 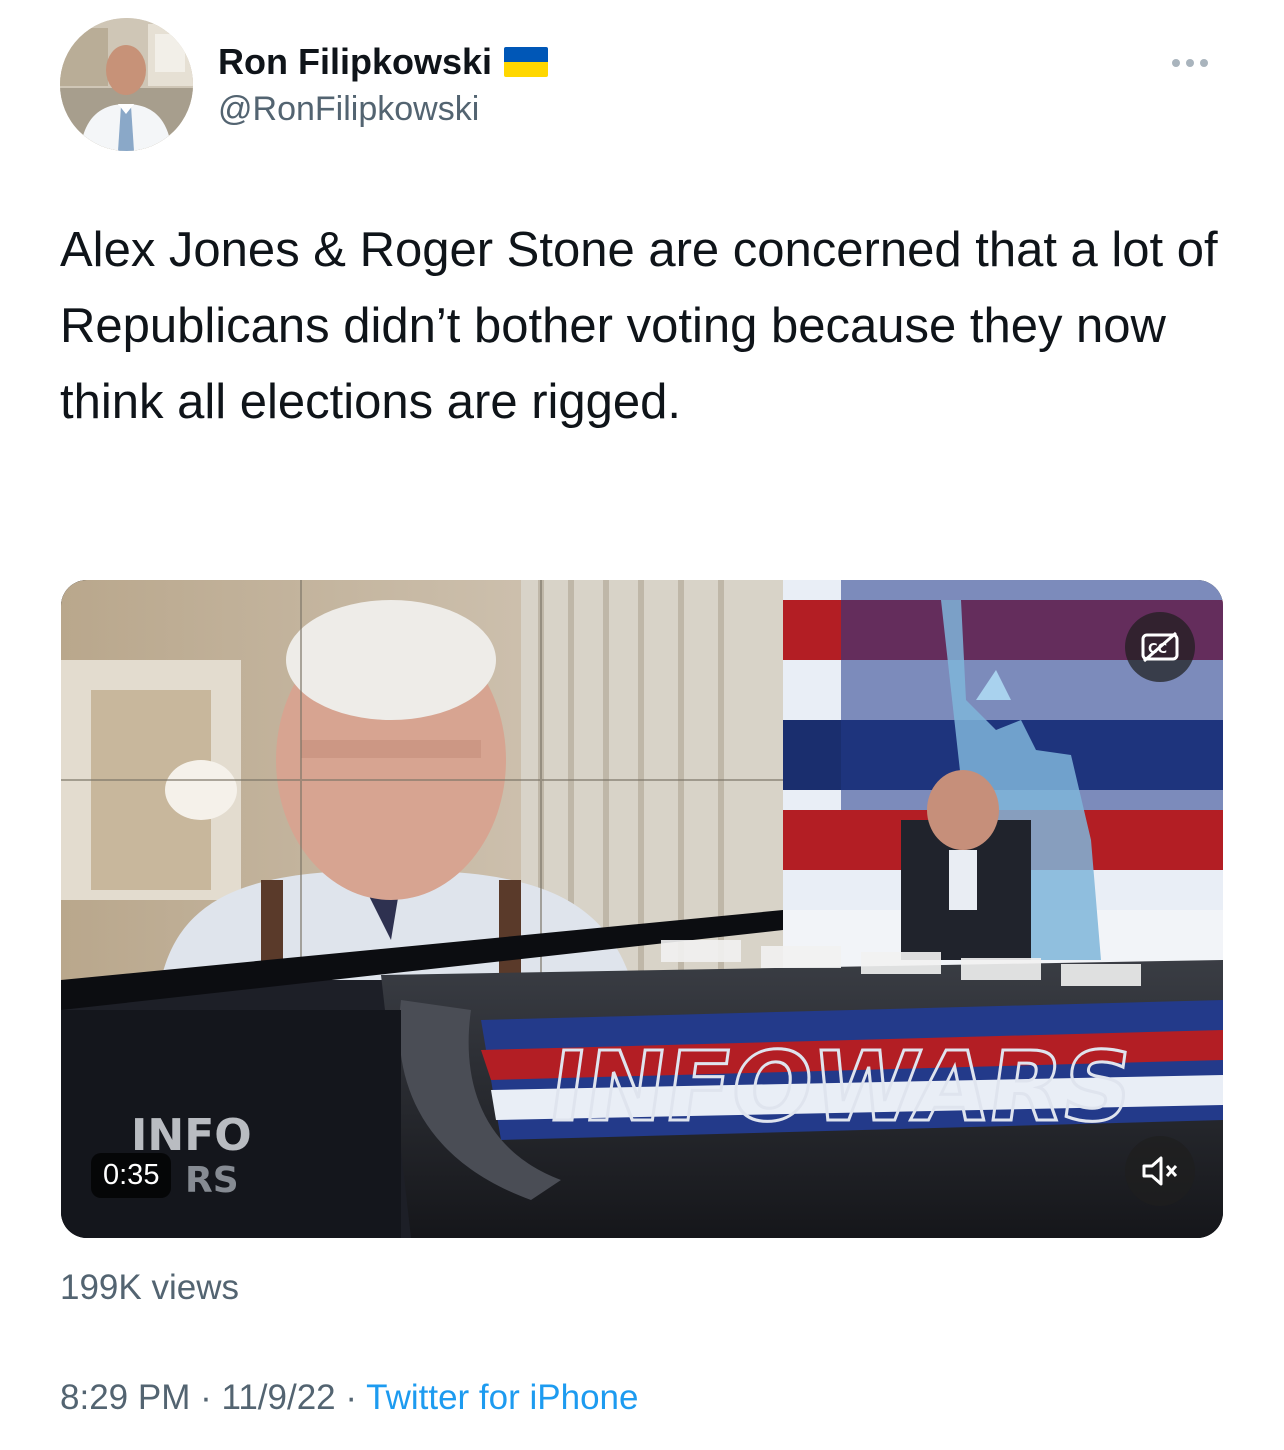 I want to click on tweet-source-link: Twitter for iPhone, so click(x=502, y=1397).